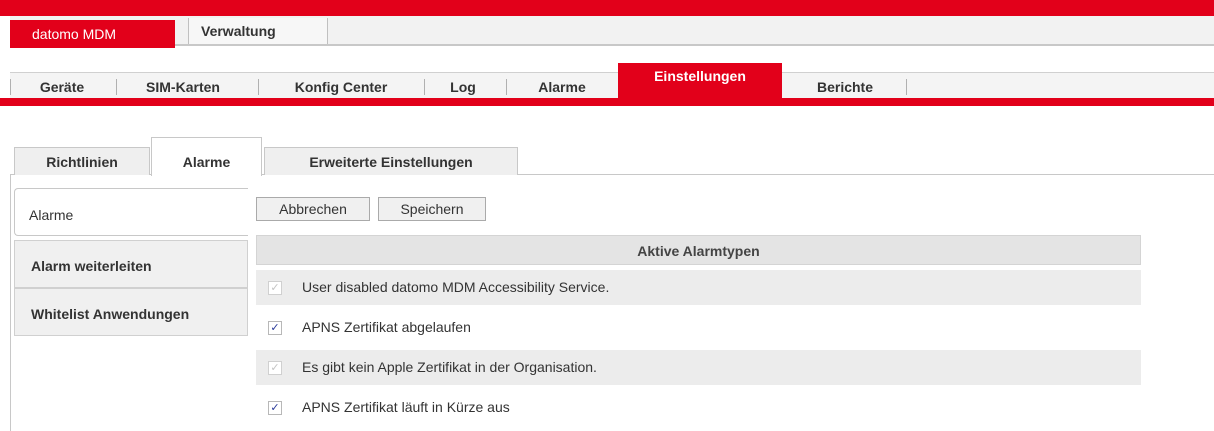 This screenshot has width=1214, height=431. What do you see at coordinates (131, 264) in the screenshot?
I see `side-nav-alarm-weiterleiten: Alarm weiterleiten` at bounding box center [131, 264].